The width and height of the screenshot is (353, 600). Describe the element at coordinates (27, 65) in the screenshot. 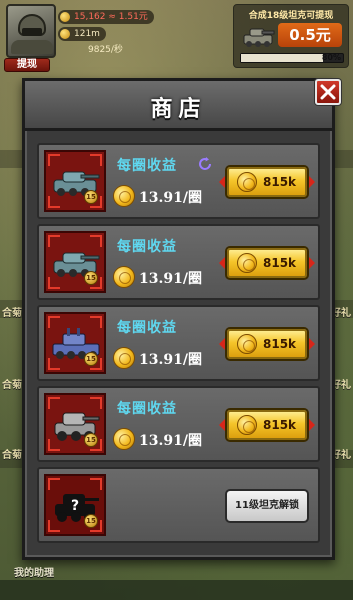

I see `withdraw-button: 提现` at that location.